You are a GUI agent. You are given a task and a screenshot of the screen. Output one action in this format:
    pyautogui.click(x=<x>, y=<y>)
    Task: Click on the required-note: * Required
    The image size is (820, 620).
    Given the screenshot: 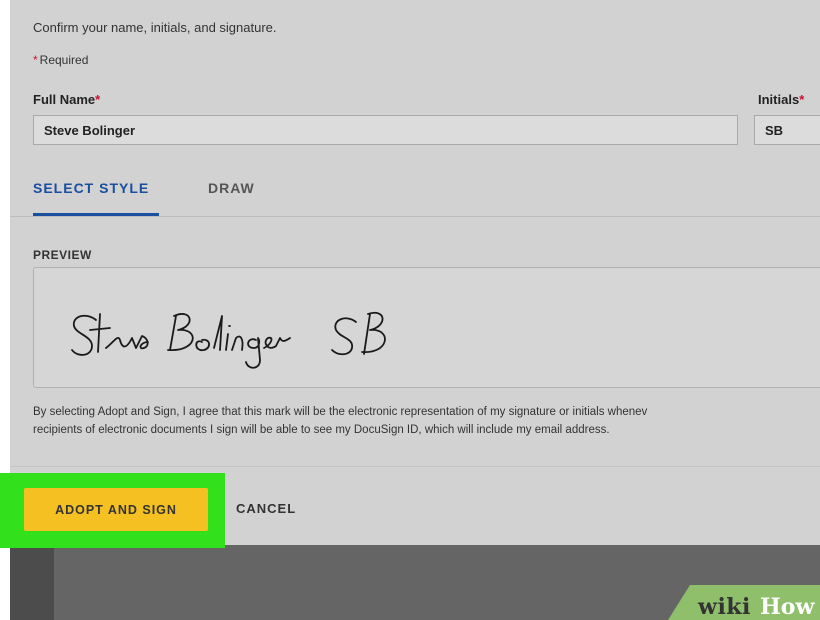 What is the action you would take?
    pyautogui.click(x=60, y=60)
    